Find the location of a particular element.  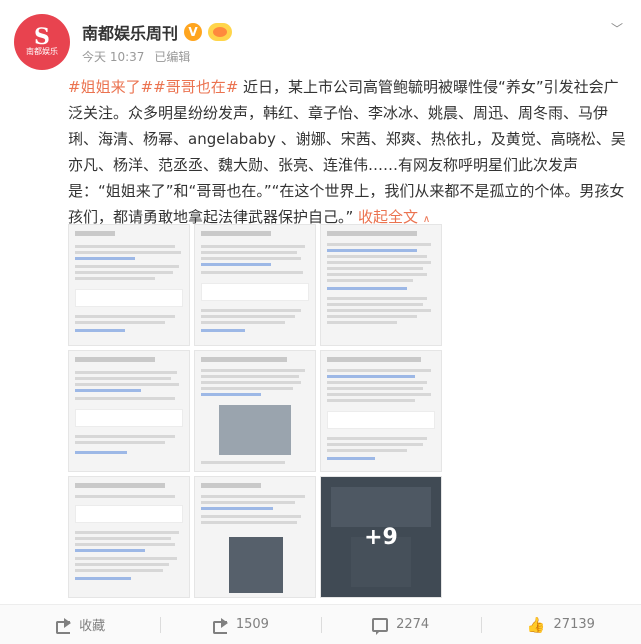

action-bar: 收藏 1509 2274 👍 27139 is located at coordinates (320, 624).